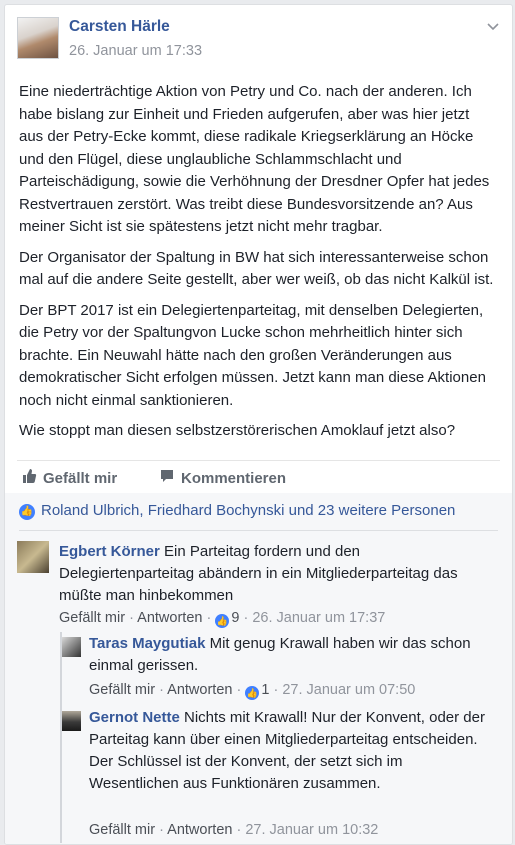 The height and width of the screenshot is (845, 515). I want to click on like-button: Gefällt mir, so click(69, 478).